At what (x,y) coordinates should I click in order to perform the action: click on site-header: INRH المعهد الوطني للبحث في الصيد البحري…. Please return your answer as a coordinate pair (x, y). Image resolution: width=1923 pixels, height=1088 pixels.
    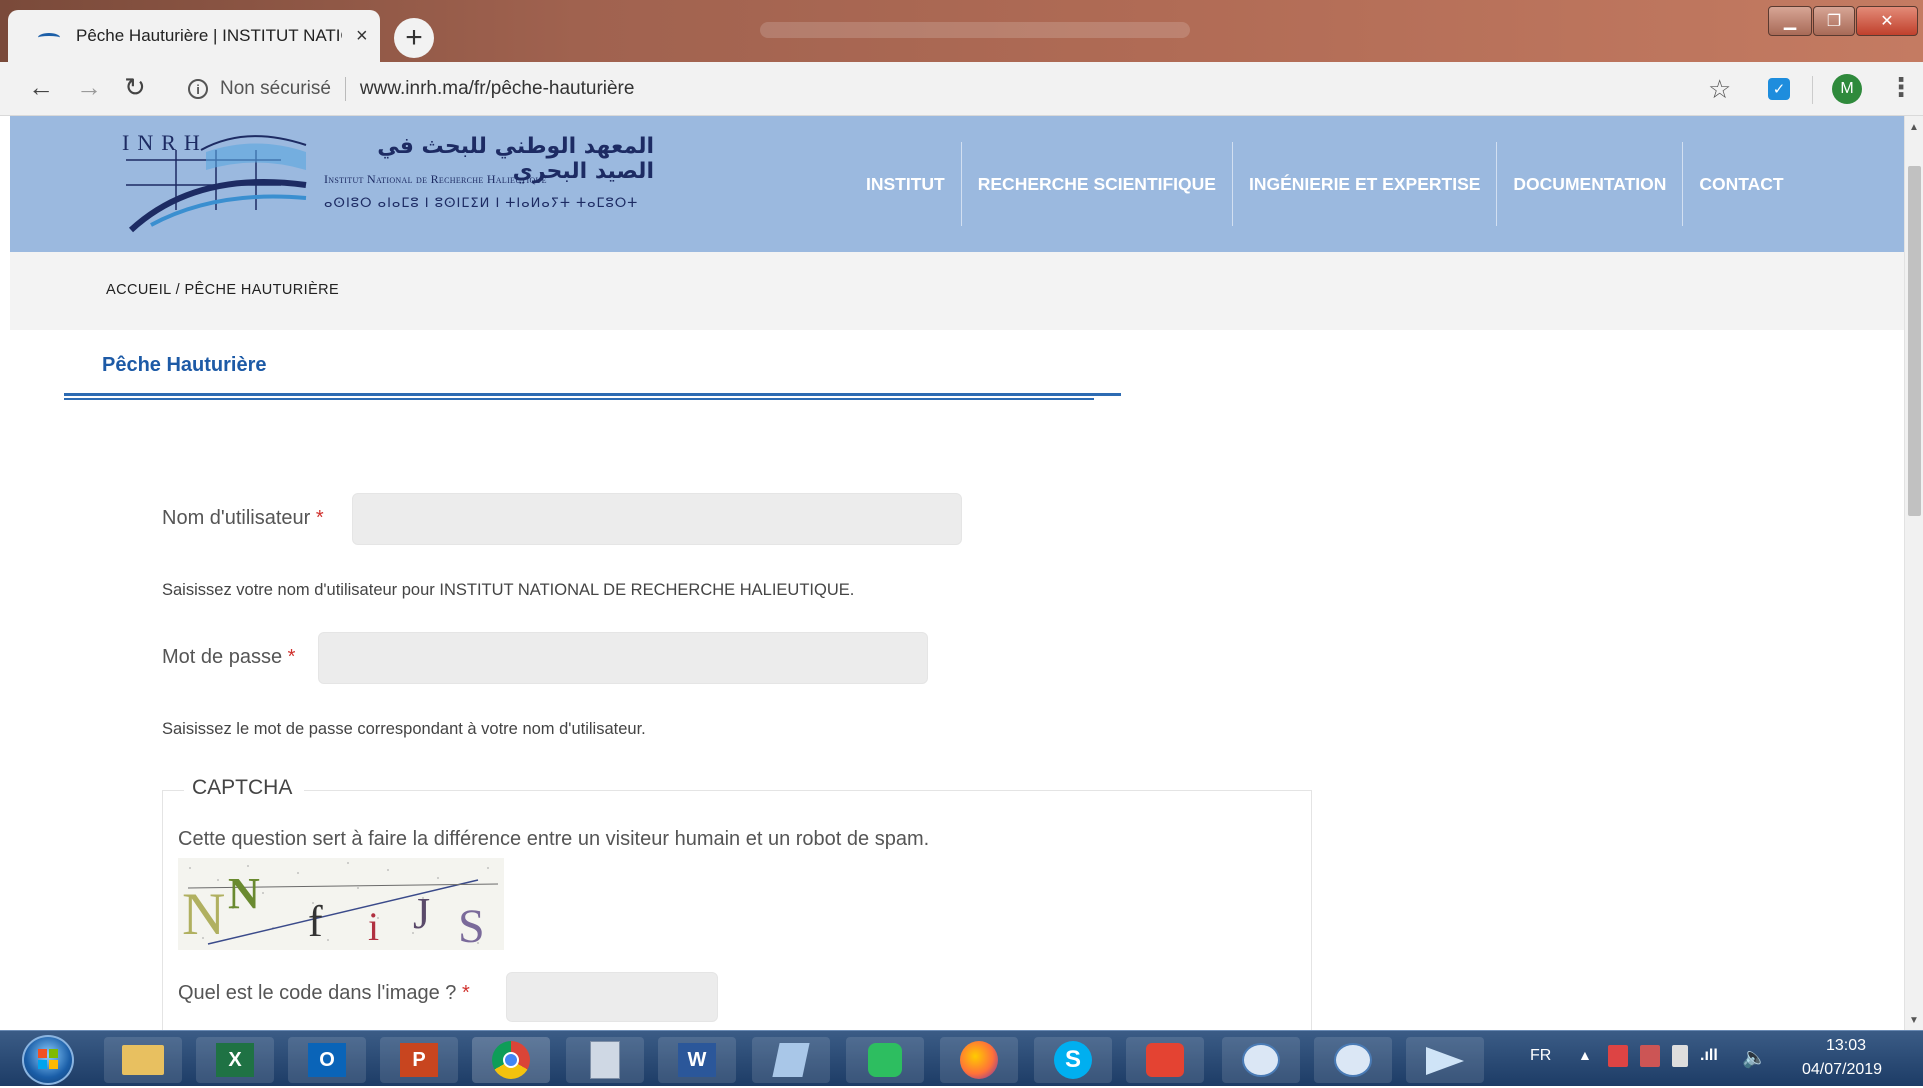
    Looking at the image, I should click on (957, 184).